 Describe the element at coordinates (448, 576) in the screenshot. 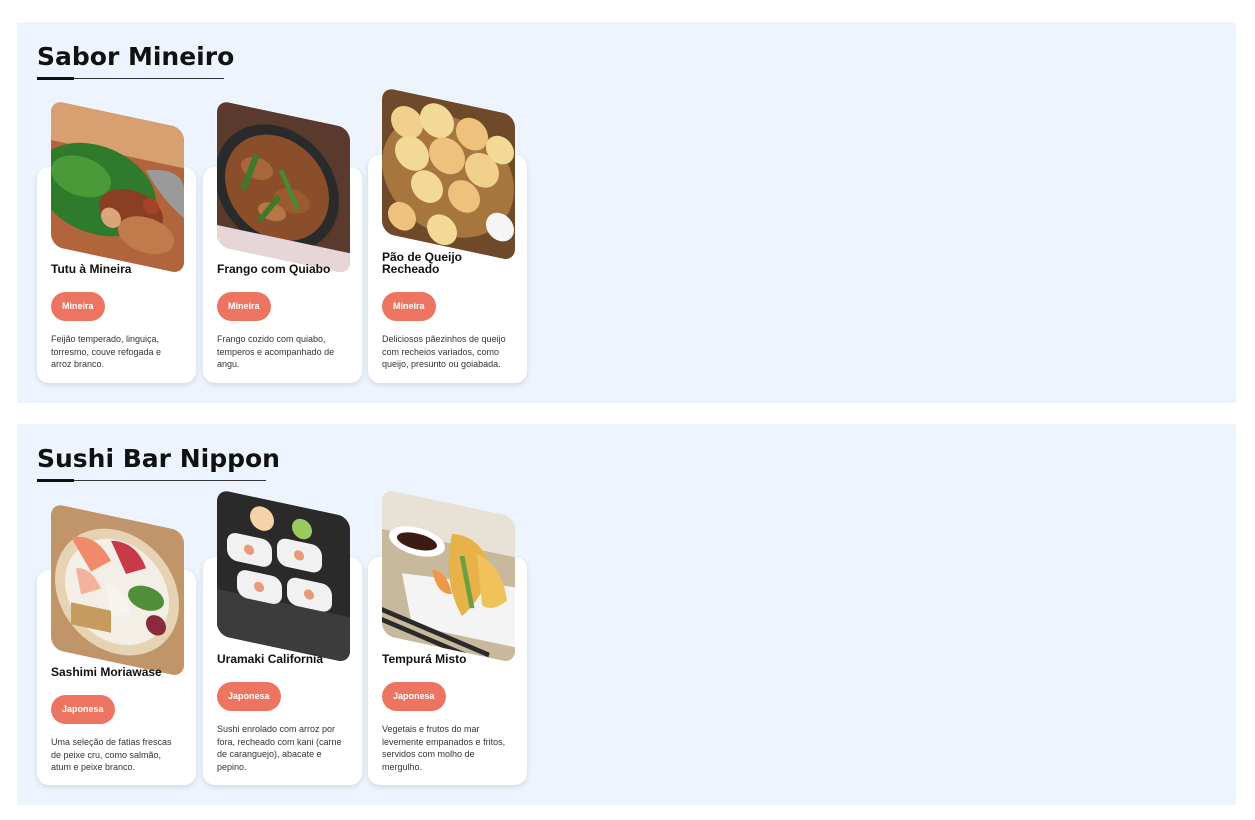

I see `tempura-photo` at that location.